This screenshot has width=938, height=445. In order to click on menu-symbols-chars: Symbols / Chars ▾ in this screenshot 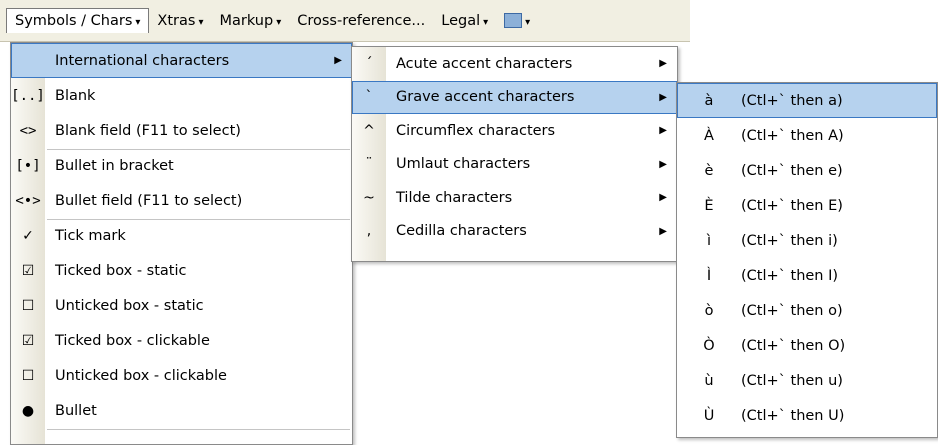, I will do `click(78, 20)`.